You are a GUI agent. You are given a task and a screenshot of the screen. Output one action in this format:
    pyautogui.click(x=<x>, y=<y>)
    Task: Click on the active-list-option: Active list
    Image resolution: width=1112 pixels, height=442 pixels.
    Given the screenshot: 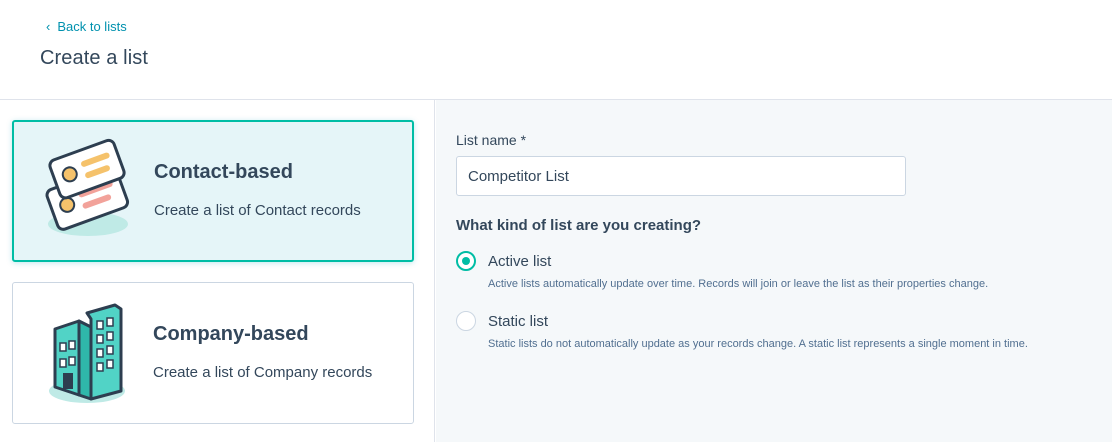 What is the action you would take?
    pyautogui.click(x=503, y=261)
    